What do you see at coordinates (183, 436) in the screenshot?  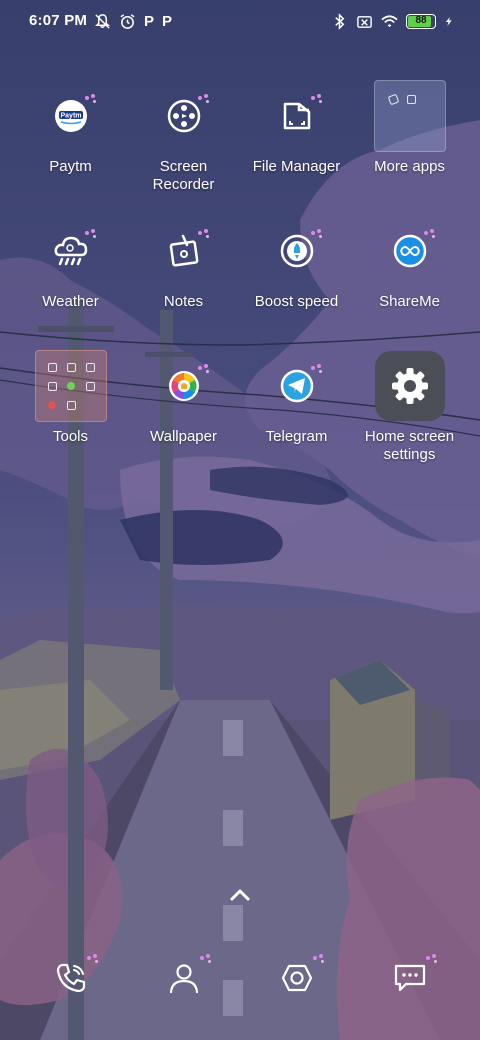 I see `app-label: Wallpaper` at bounding box center [183, 436].